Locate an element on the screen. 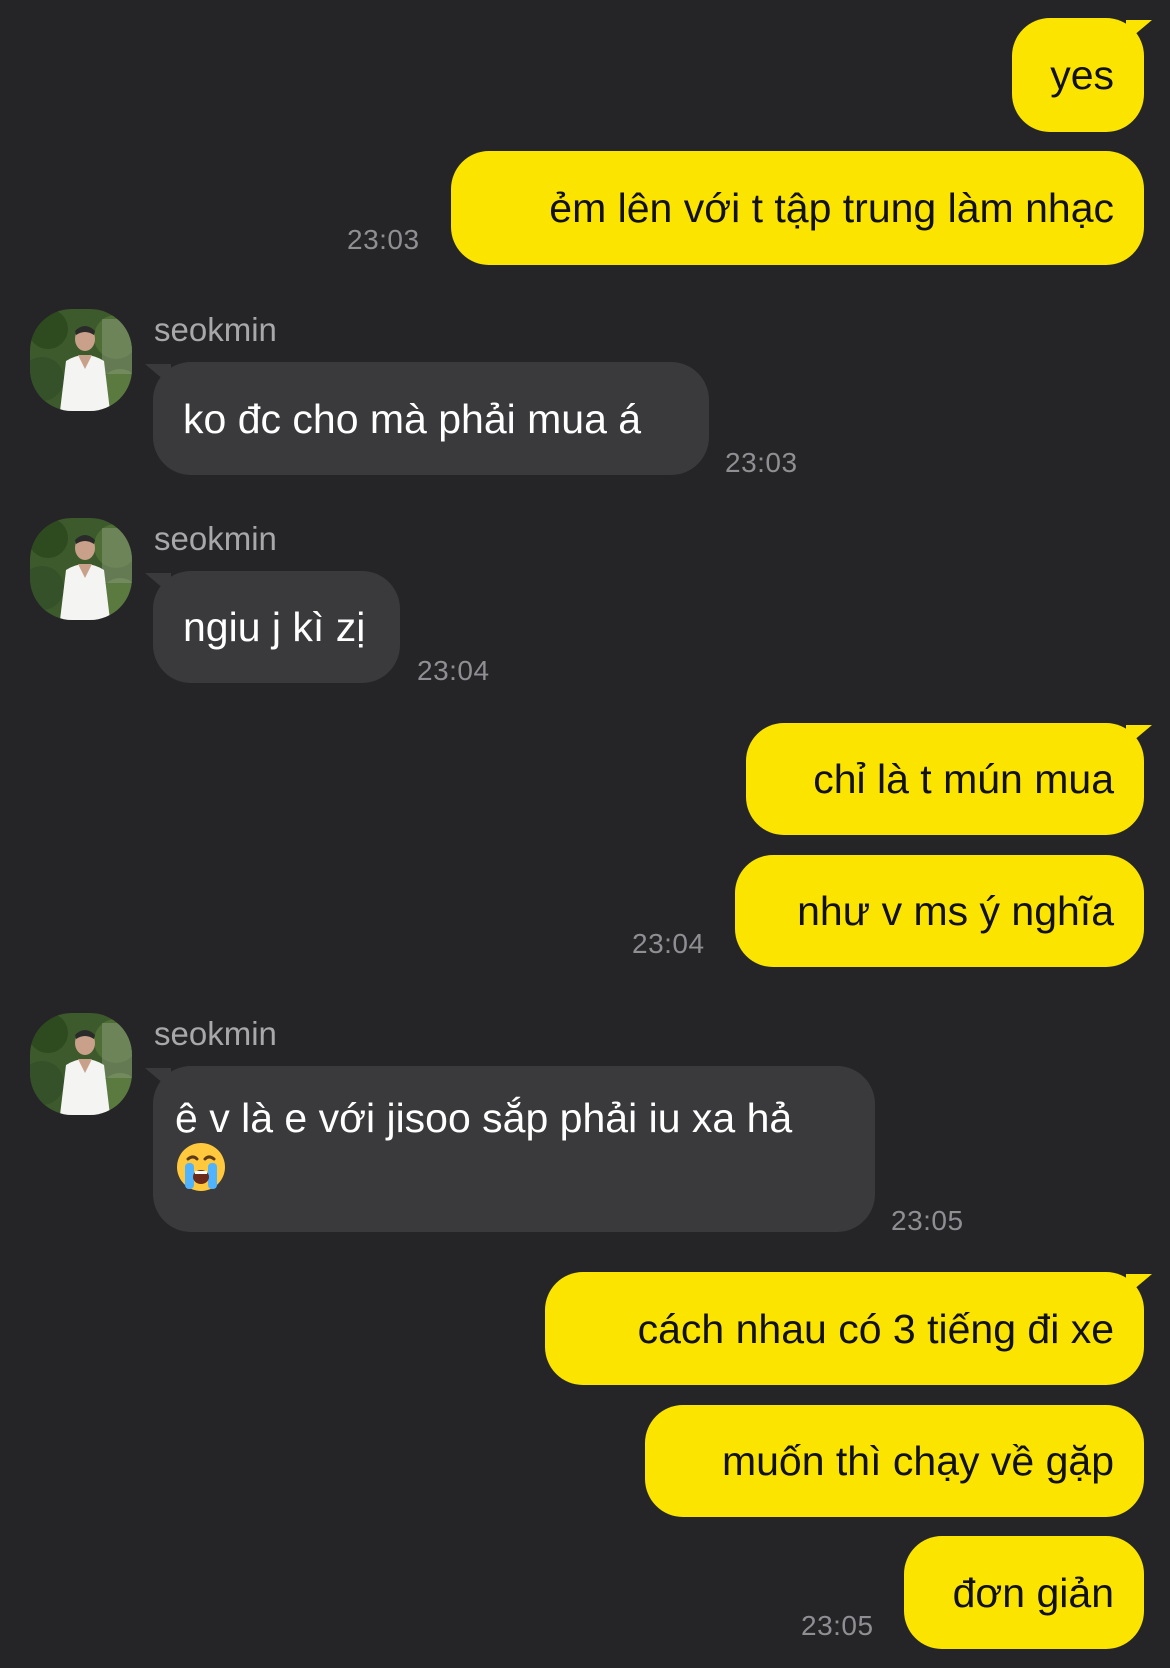 The image size is (1170, 1668). outgoing-message-bubble: ẻm lên với t tập trung làm nhạc is located at coordinates (797, 208).